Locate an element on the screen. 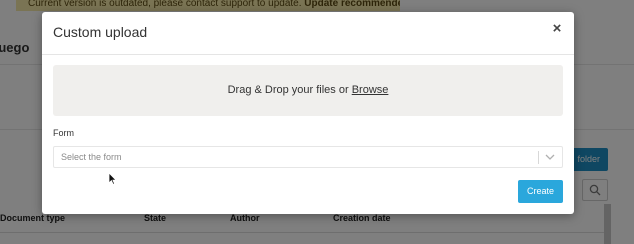 The width and height of the screenshot is (634, 244). dropzone-text: Drag & Drop your files or is located at coordinates (289, 90).